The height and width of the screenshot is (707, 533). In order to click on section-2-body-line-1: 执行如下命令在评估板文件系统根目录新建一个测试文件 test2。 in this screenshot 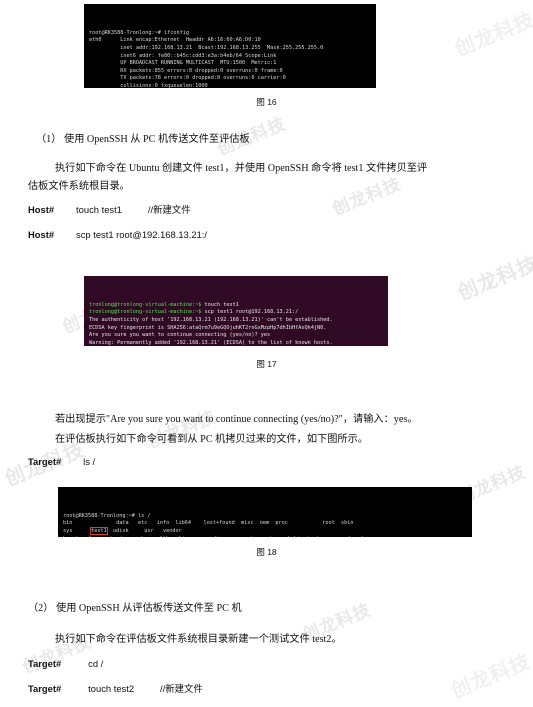, I will do `click(198, 639)`.